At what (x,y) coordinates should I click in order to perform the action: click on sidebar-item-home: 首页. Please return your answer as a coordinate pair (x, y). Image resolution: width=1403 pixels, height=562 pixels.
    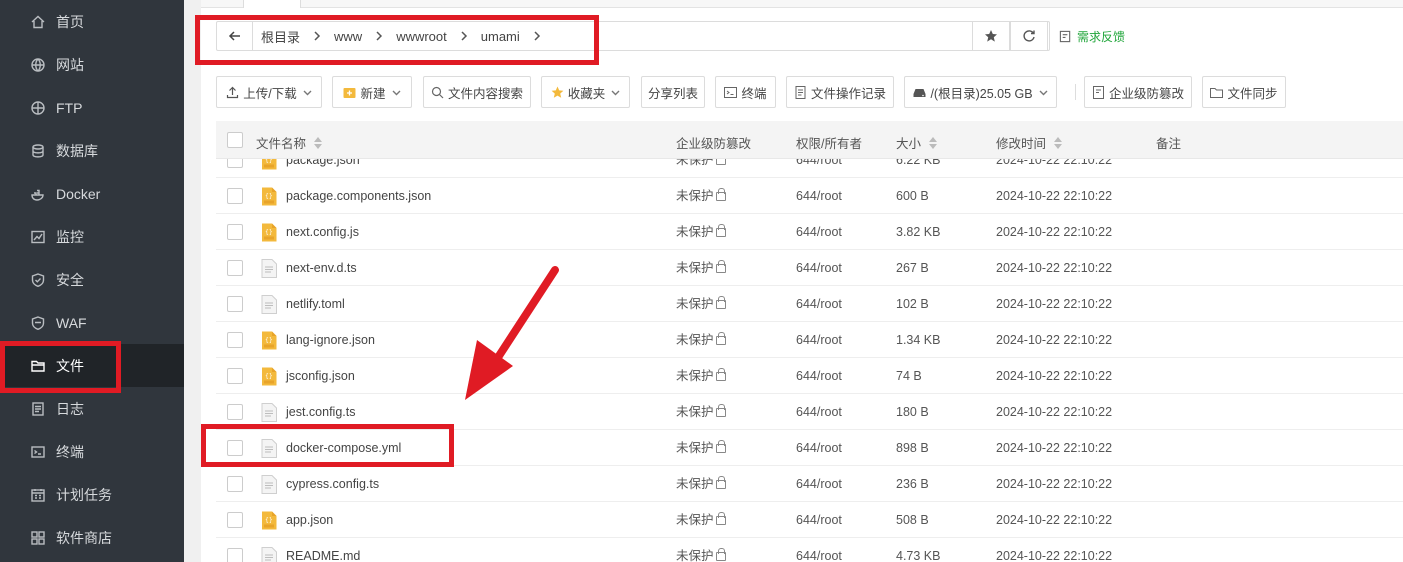
    Looking at the image, I should click on (92, 21).